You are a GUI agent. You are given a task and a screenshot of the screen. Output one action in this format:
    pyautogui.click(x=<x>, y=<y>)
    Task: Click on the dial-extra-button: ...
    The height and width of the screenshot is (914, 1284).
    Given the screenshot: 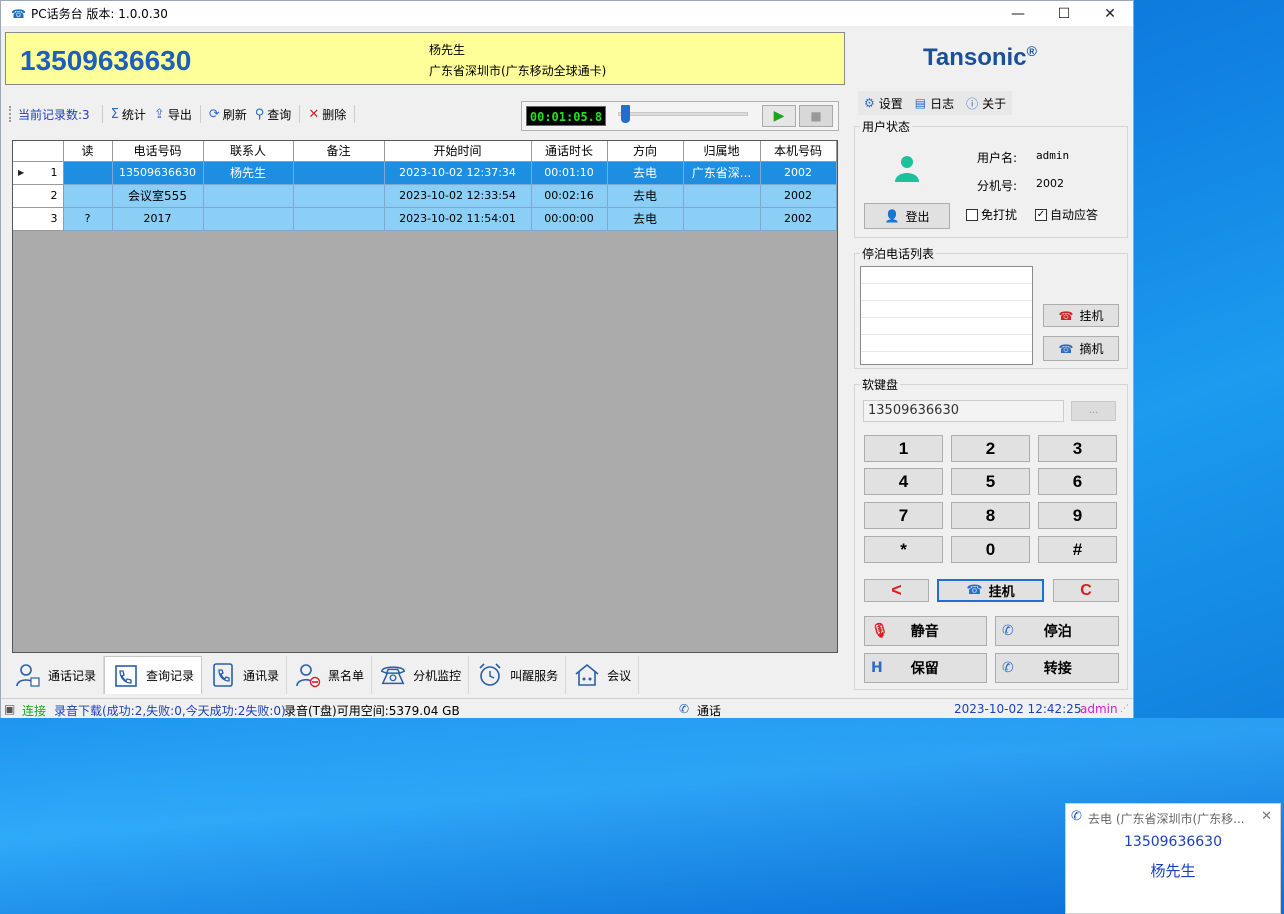 What is the action you would take?
    pyautogui.click(x=1093, y=411)
    